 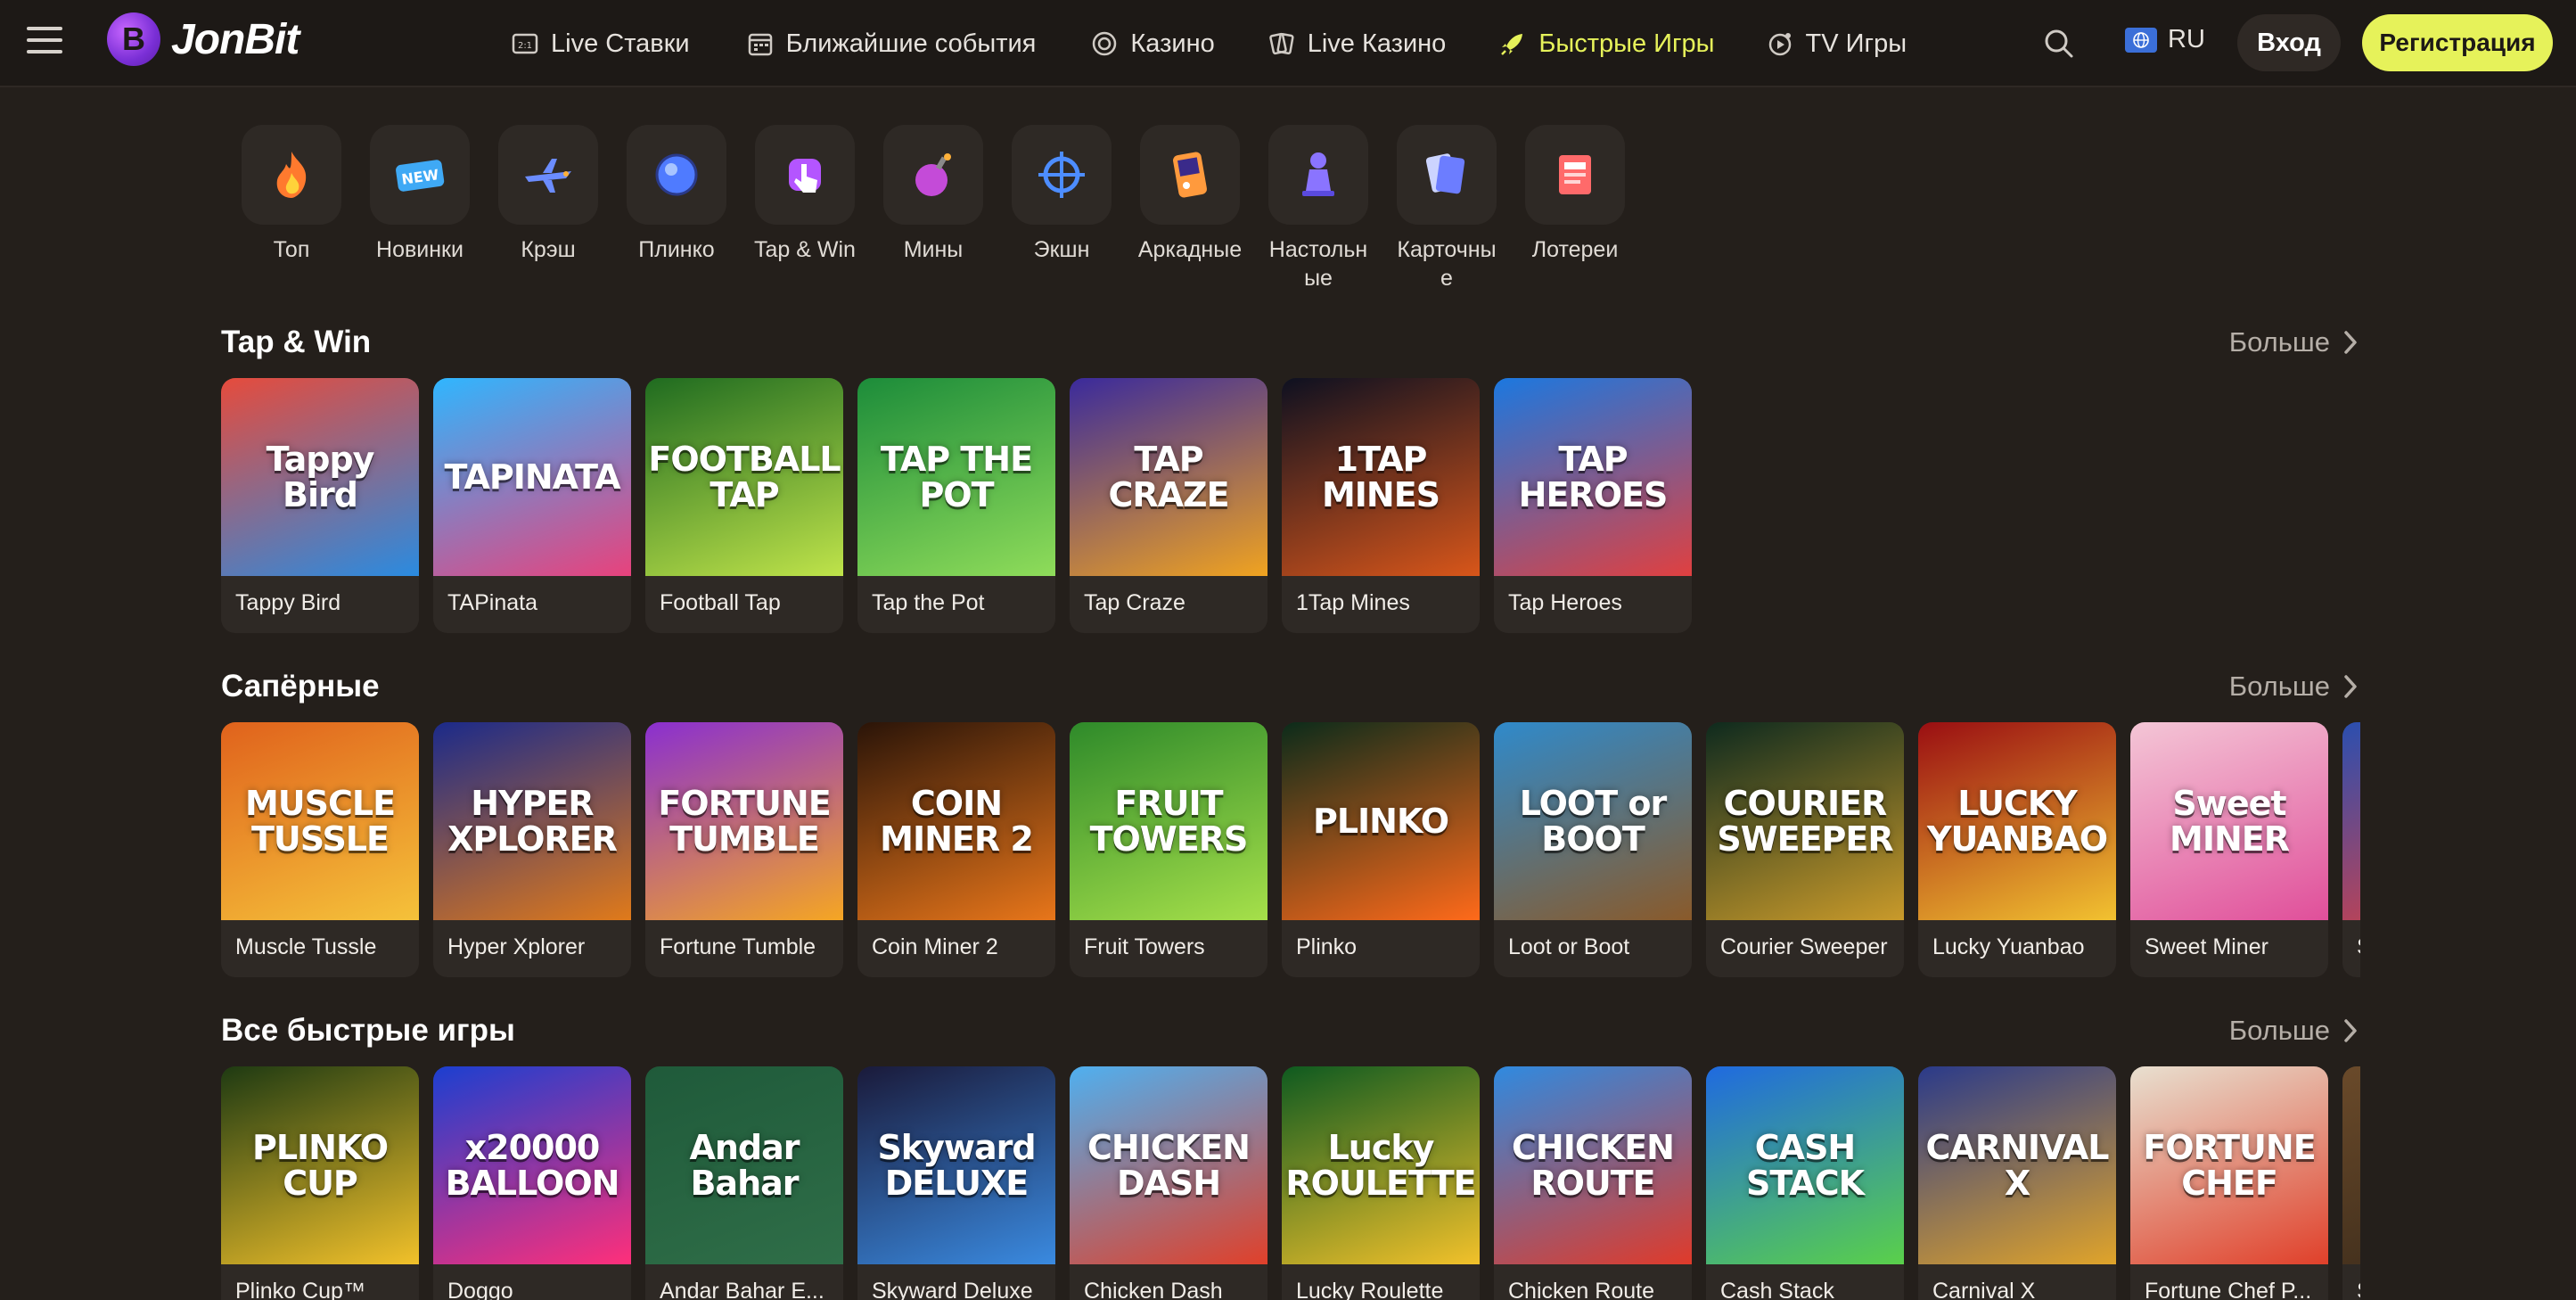 What do you see at coordinates (1575, 249) in the screenshot?
I see `category-label: Лотереи` at bounding box center [1575, 249].